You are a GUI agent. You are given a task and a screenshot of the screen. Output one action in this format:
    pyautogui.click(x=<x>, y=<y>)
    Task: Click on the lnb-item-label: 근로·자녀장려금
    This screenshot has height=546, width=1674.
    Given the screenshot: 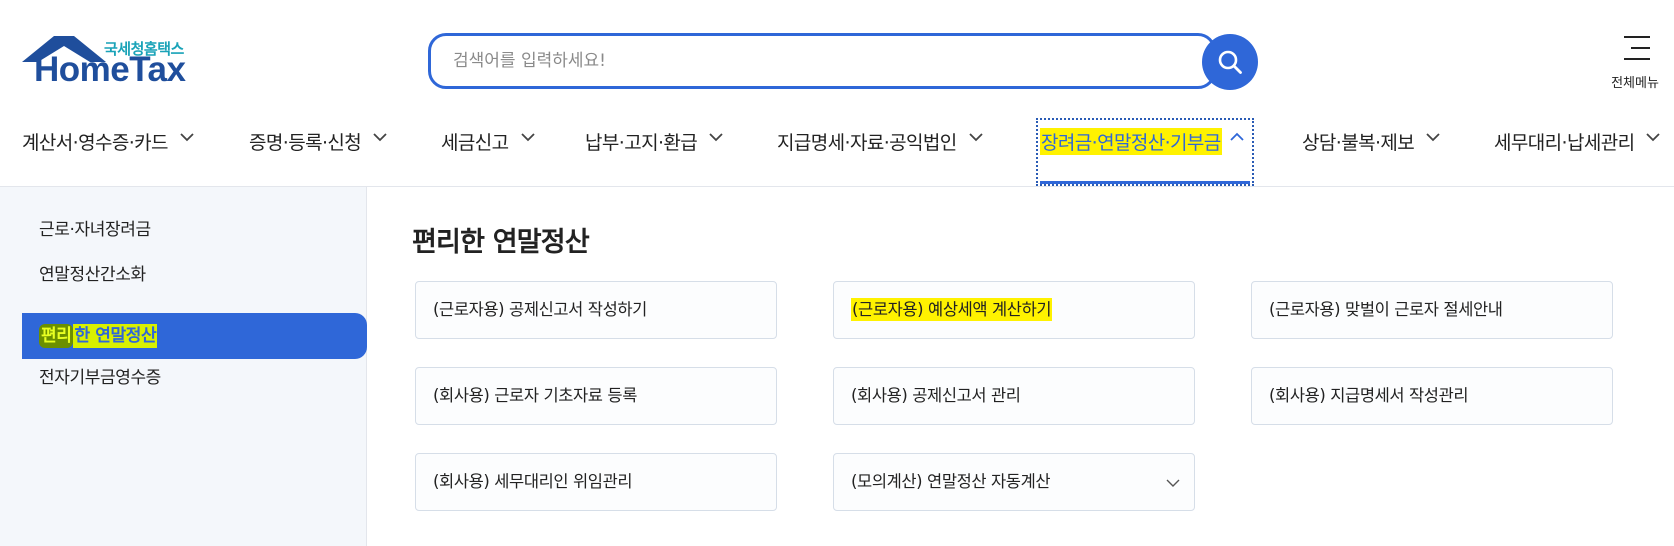 What is the action you would take?
    pyautogui.click(x=95, y=230)
    